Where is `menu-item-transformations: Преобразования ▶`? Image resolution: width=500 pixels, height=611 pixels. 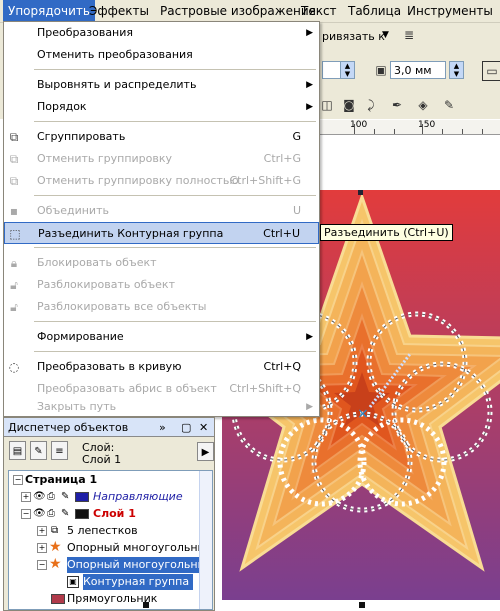 menu-item-transformations: Преобразования ▶ is located at coordinates (161, 33).